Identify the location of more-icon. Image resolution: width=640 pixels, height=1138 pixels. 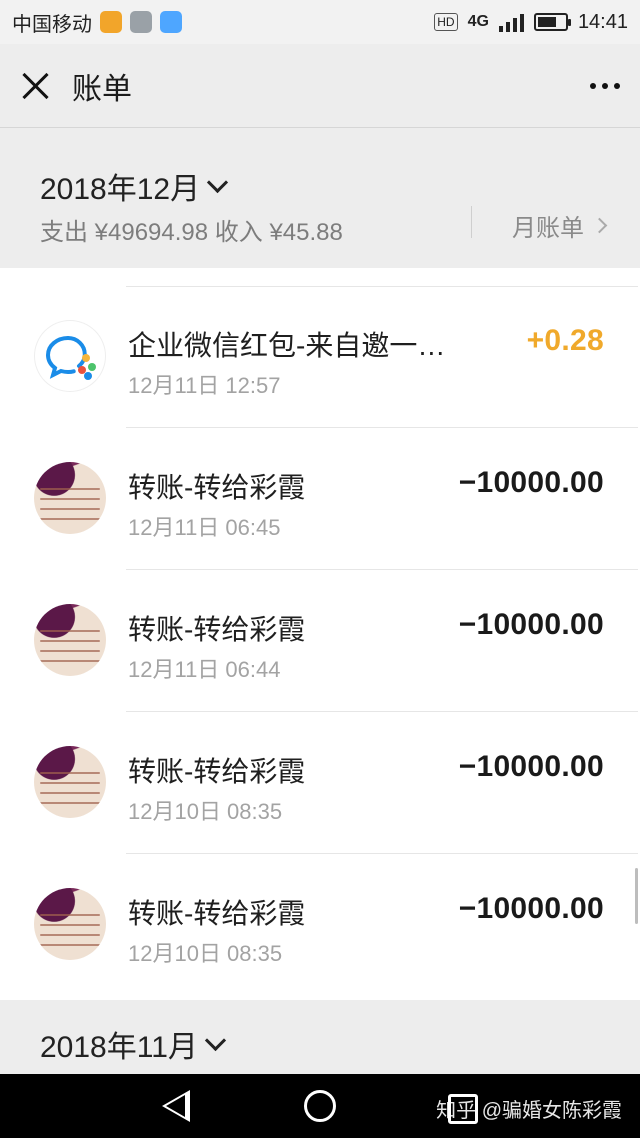
(605, 86).